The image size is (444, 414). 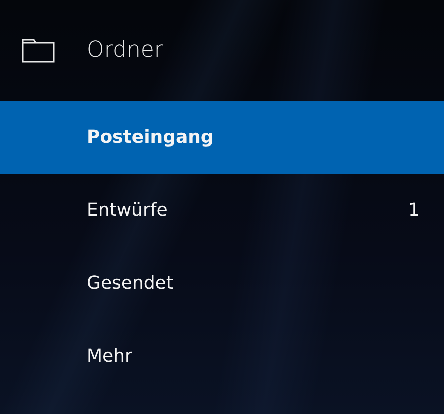 I want to click on pane-title: Ordner, so click(x=125, y=50).